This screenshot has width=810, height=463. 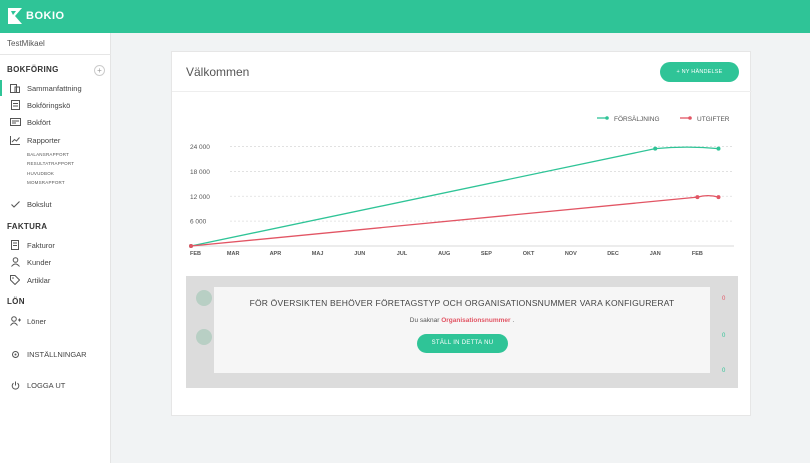 I want to click on sidebar-item-logga-ut: LOGGA UT, so click(x=55, y=385).